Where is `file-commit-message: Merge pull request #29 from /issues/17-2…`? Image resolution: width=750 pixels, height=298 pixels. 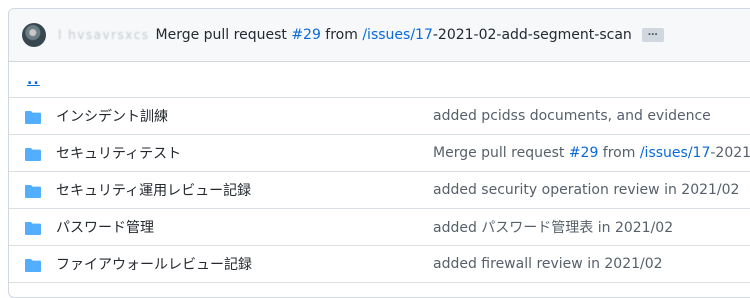 file-commit-message: Merge pull request #29 from /issues/17-2… is located at coordinates (591, 153).